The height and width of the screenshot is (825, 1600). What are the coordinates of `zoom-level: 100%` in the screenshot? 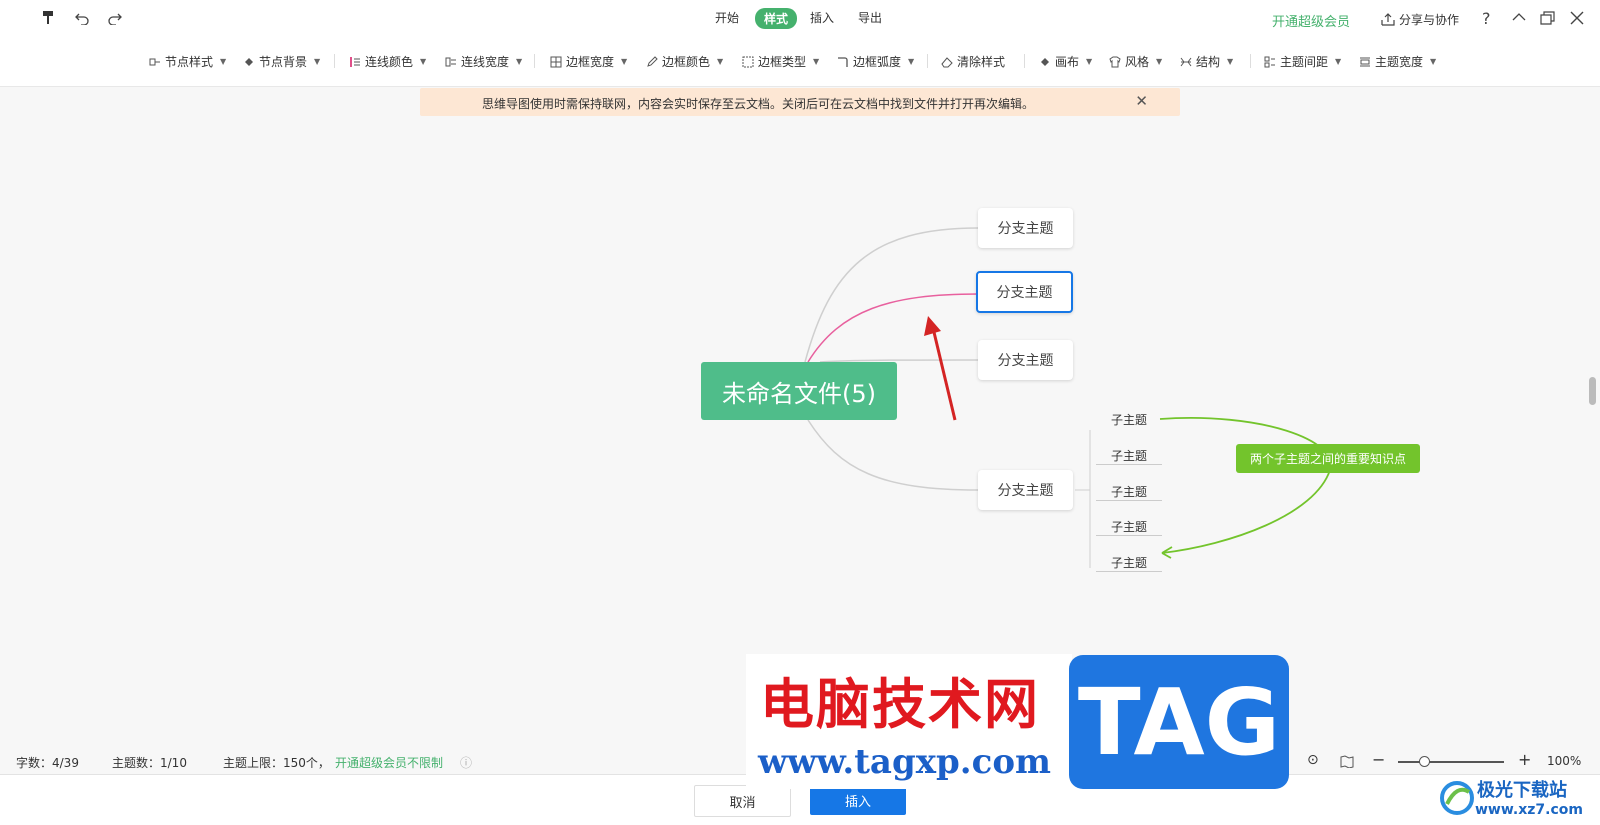 It's located at (1564, 761).